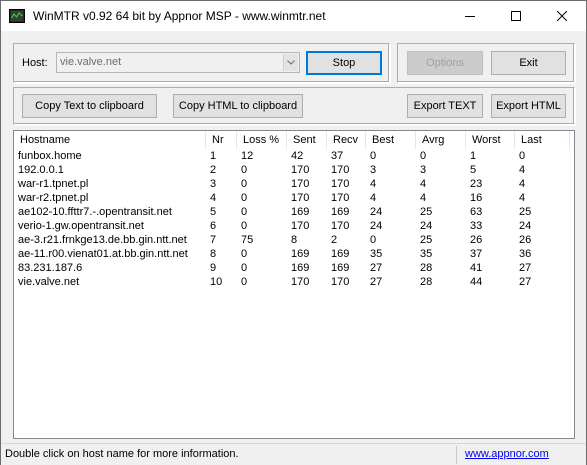 This screenshot has height=465, width=587. Describe the element at coordinates (346, 140) in the screenshot. I see `column-header-recv: Recv` at that location.